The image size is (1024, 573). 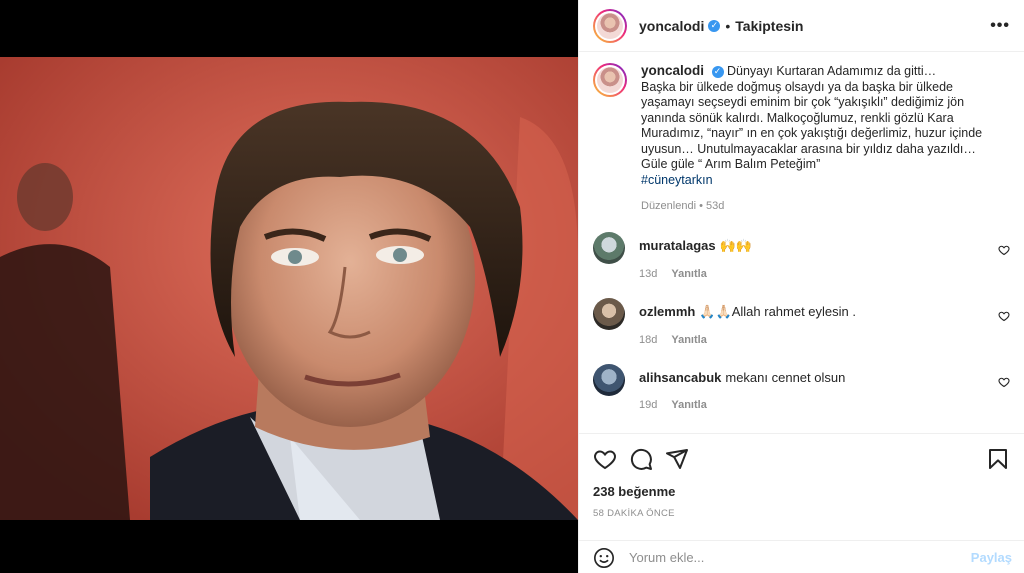 What do you see at coordinates (998, 459) in the screenshot?
I see `bookmark-icon` at bounding box center [998, 459].